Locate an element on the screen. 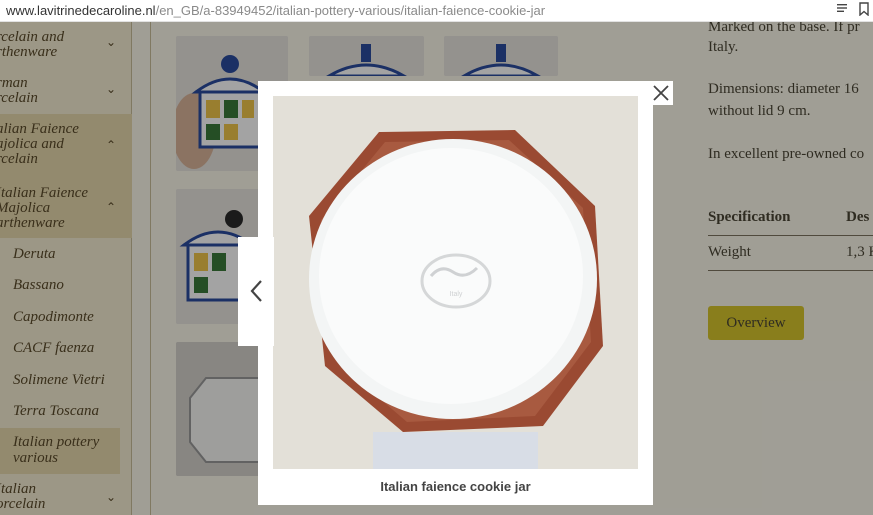  italy-mark-text: Italy is located at coordinates (456, 294).